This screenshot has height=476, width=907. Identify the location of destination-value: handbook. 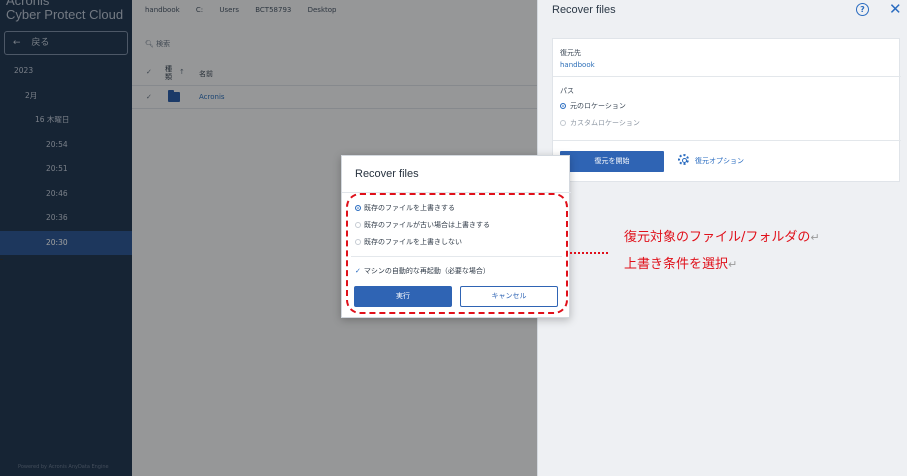
(577, 65).